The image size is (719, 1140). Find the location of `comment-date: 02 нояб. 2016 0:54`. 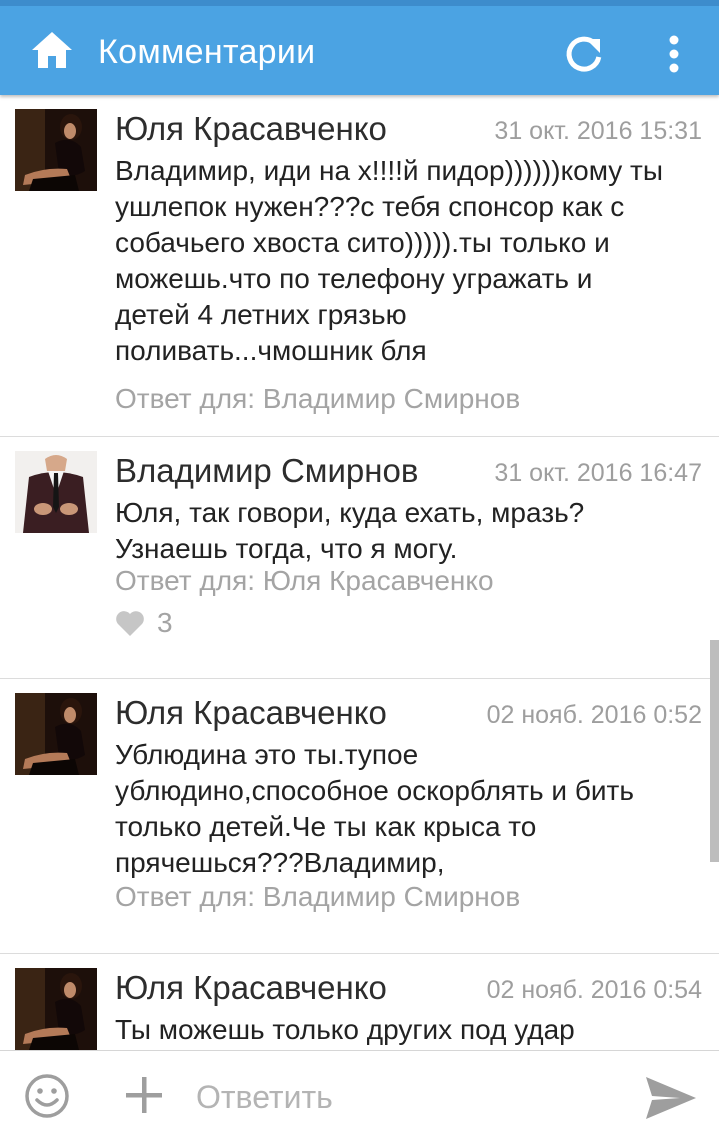

comment-date: 02 нояб. 2016 0:54 is located at coordinates (594, 990).